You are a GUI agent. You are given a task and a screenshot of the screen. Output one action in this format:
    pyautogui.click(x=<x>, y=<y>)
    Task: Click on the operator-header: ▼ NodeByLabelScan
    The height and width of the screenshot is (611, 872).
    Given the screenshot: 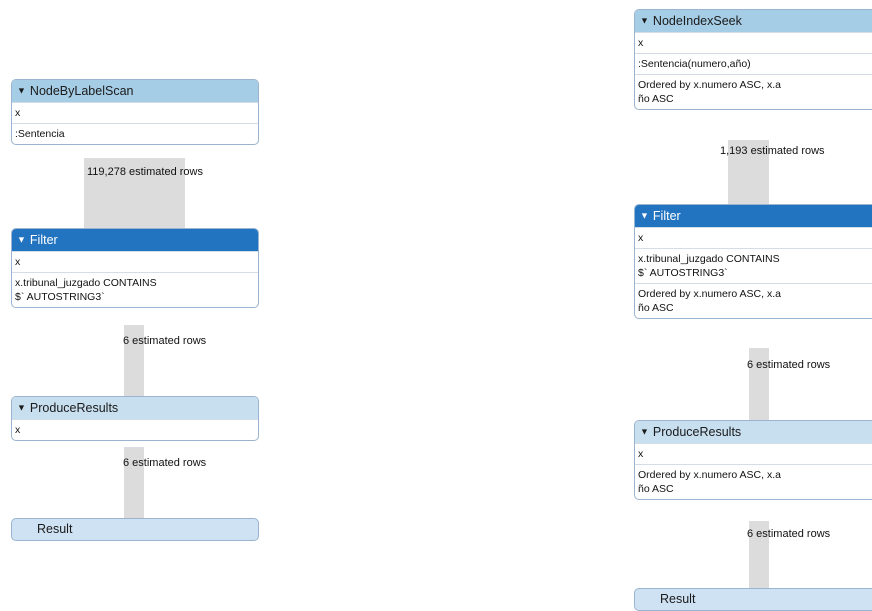 What is the action you would take?
    pyautogui.click(x=135, y=91)
    